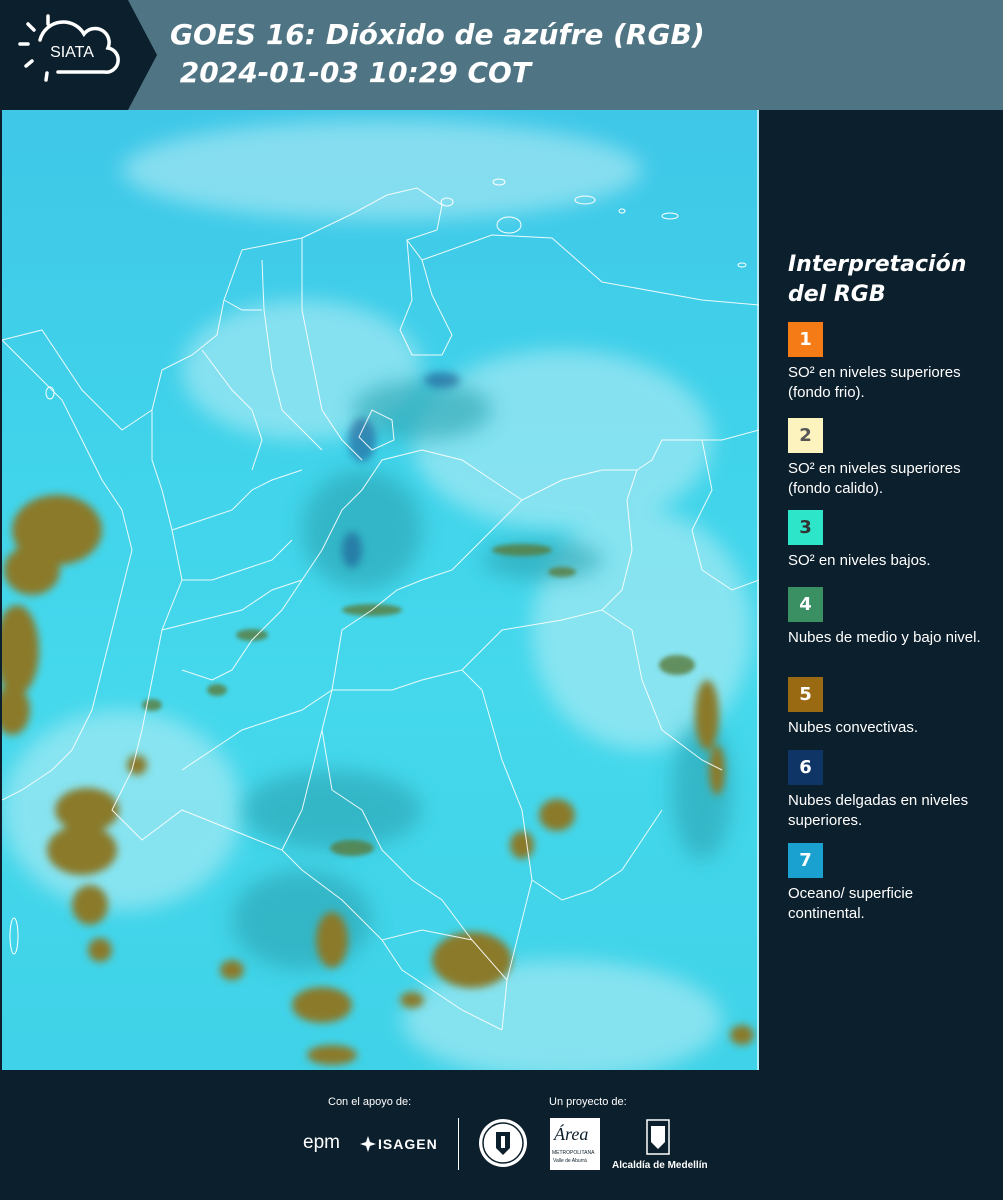 This screenshot has height=1200, width=1003. I want to click on legend-label-1: SO² en niveles superiores (fondo frio)., so click(874, 382).